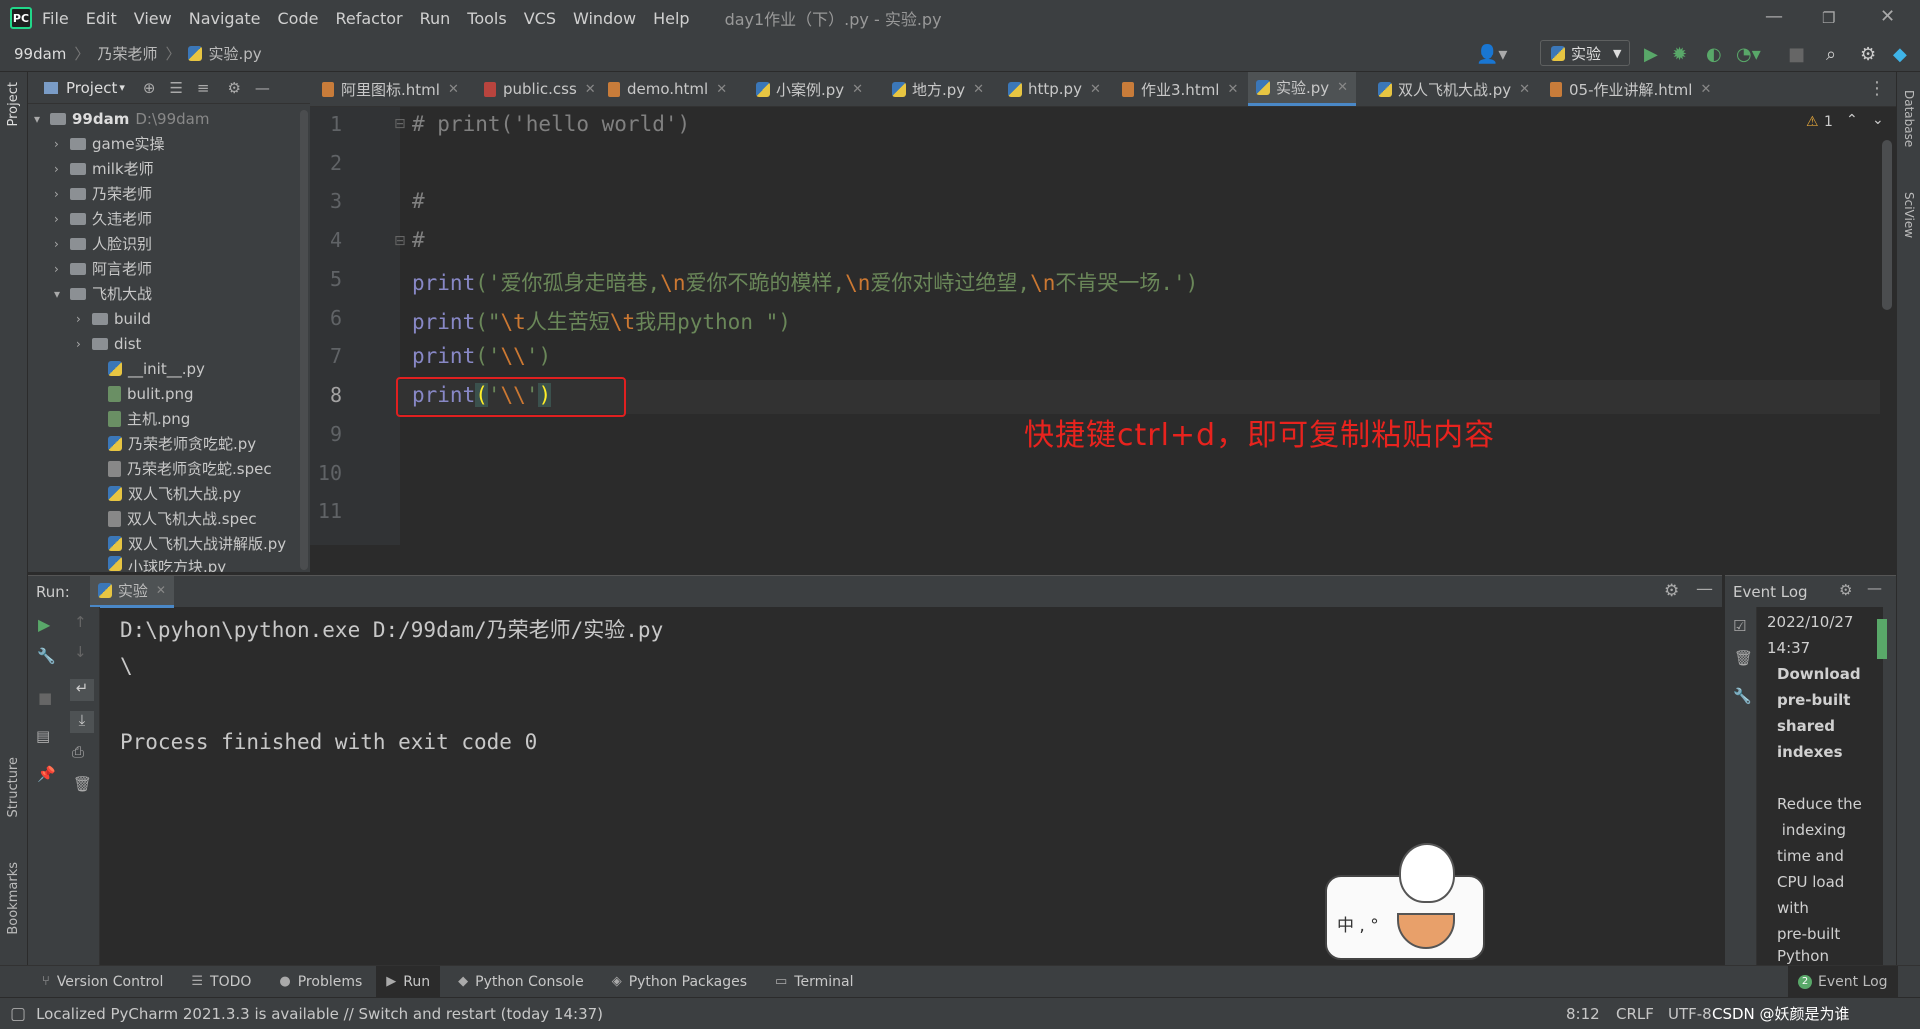 This screenshot has height=1029, width=1920. What do you see at coordinates (1813, 700) in the screenshot?
I see `event-heading: pre-built` at bounding box center [1813, 700].